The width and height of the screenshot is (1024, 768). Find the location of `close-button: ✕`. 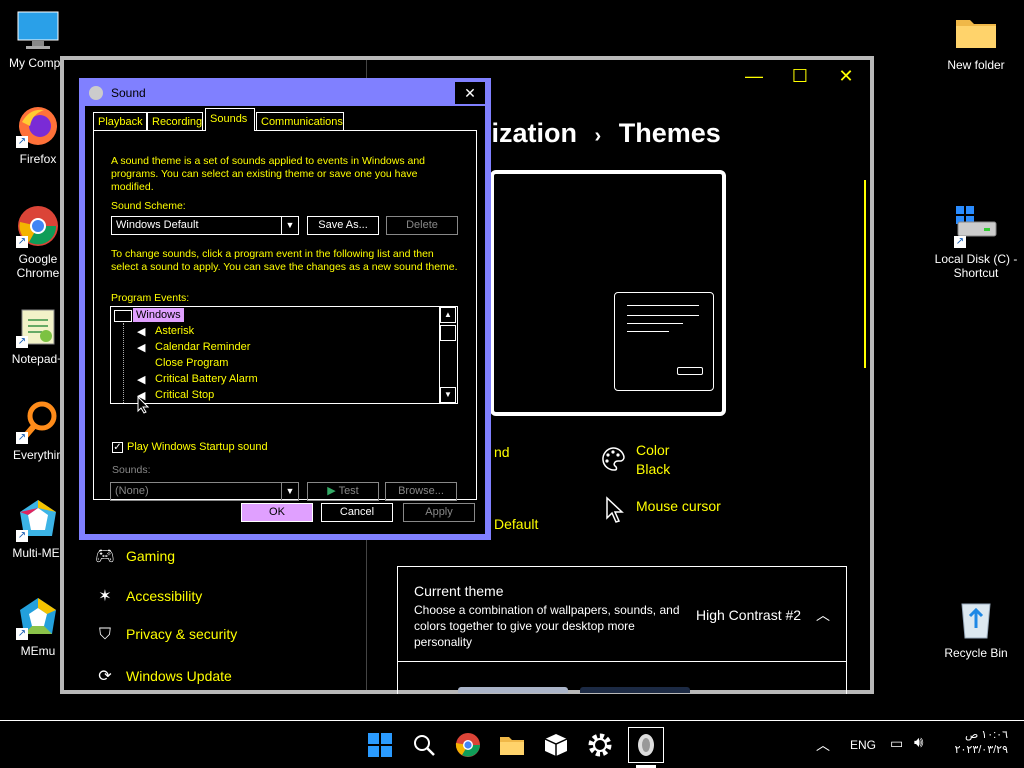

close-button: ✕ is located at coordinates (846, 76).